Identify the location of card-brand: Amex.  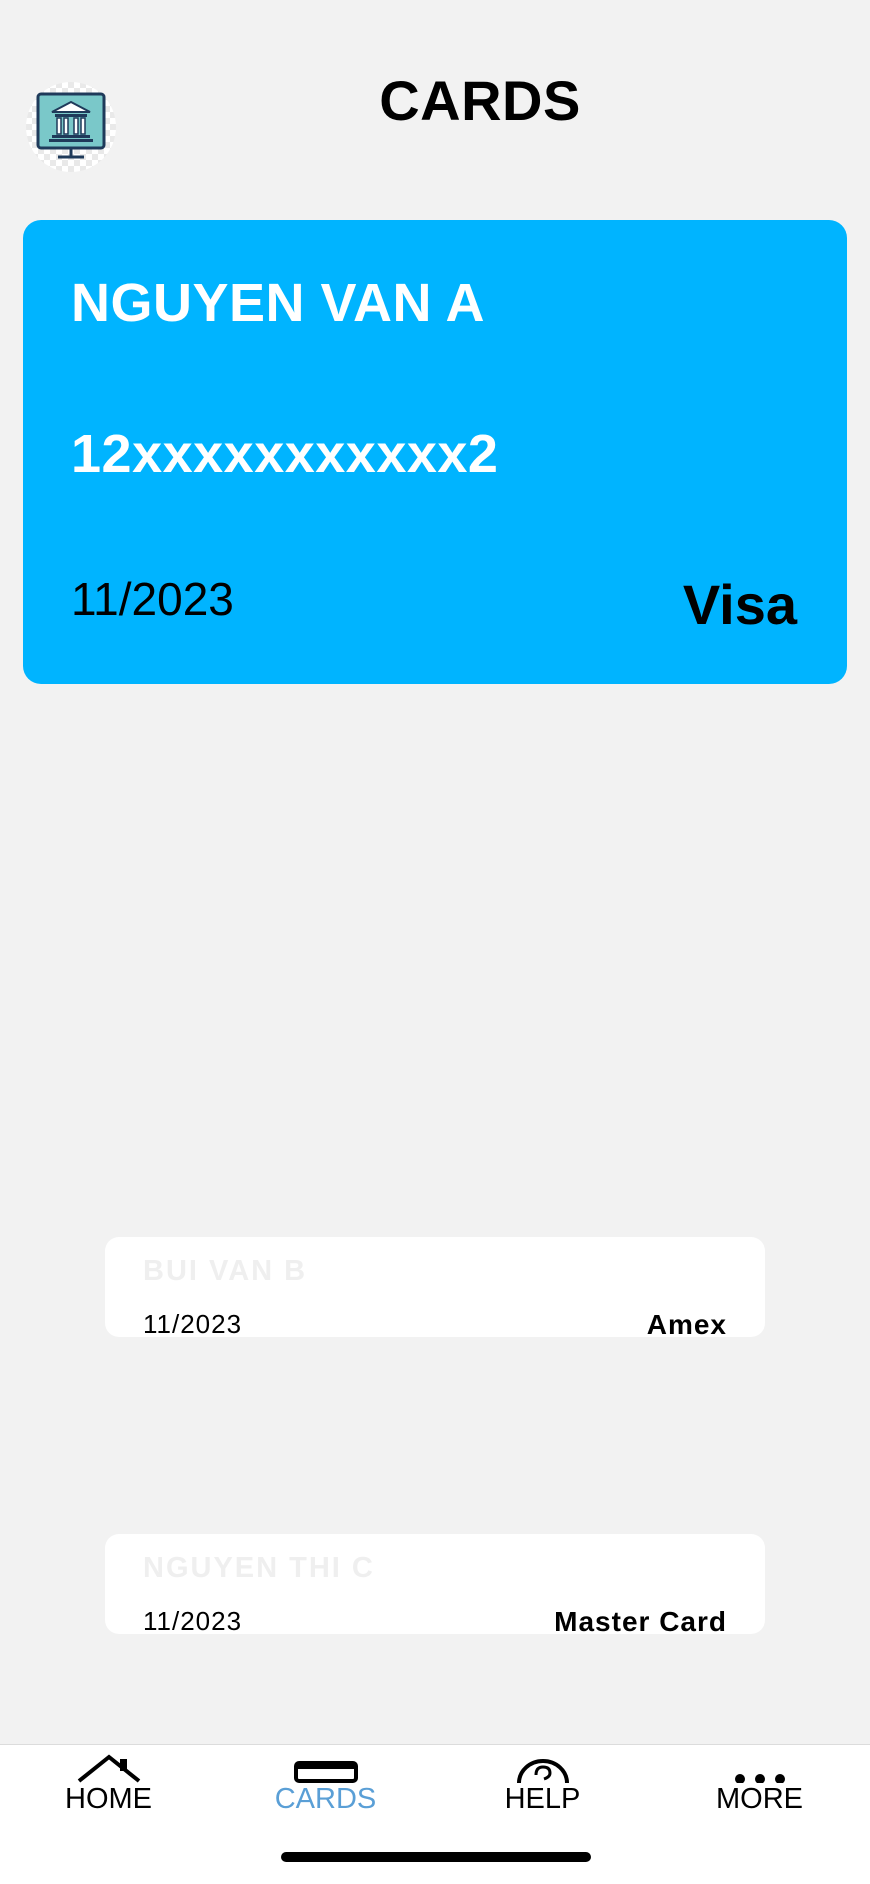
(686, 1324).